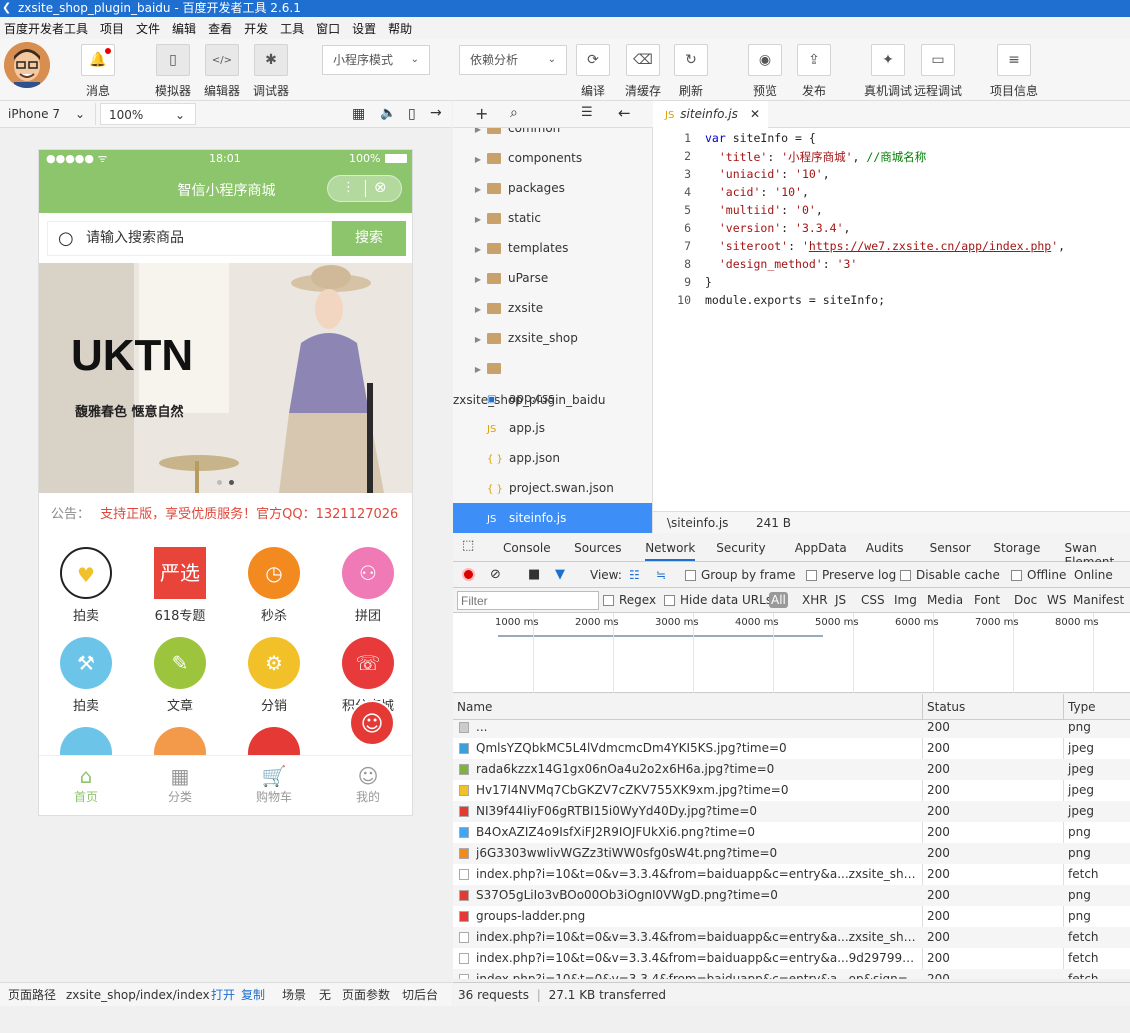  What do you see at coordinates (481, 113) in the screenshot?
I see `add-icon: +` at bounding box center [481, 113].